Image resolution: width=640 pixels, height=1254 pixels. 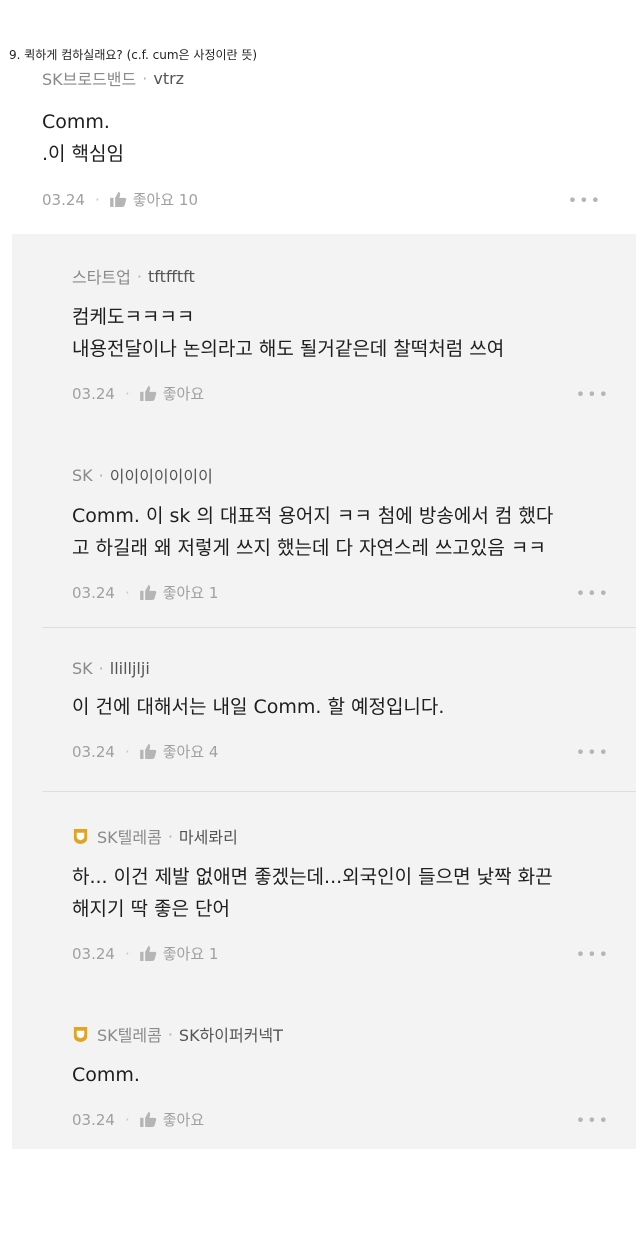 I want to click on comment-line: .이 핵심임, so click(x=83, y=154).